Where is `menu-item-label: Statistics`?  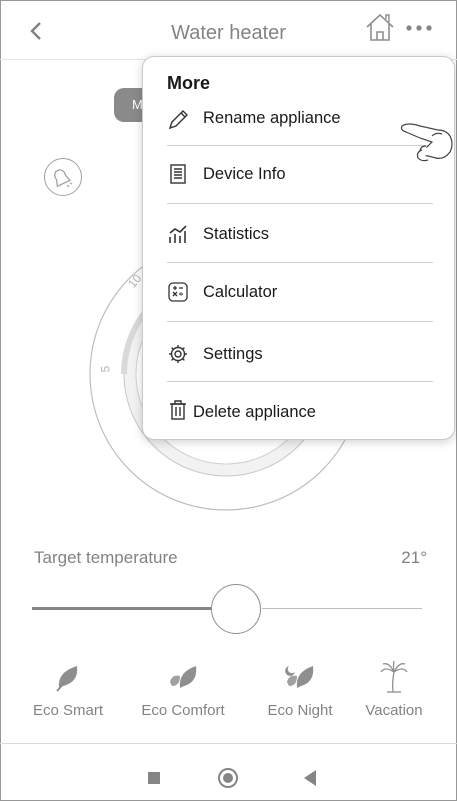 menu-item-label: Statistics is located at coordinates (236, 234).